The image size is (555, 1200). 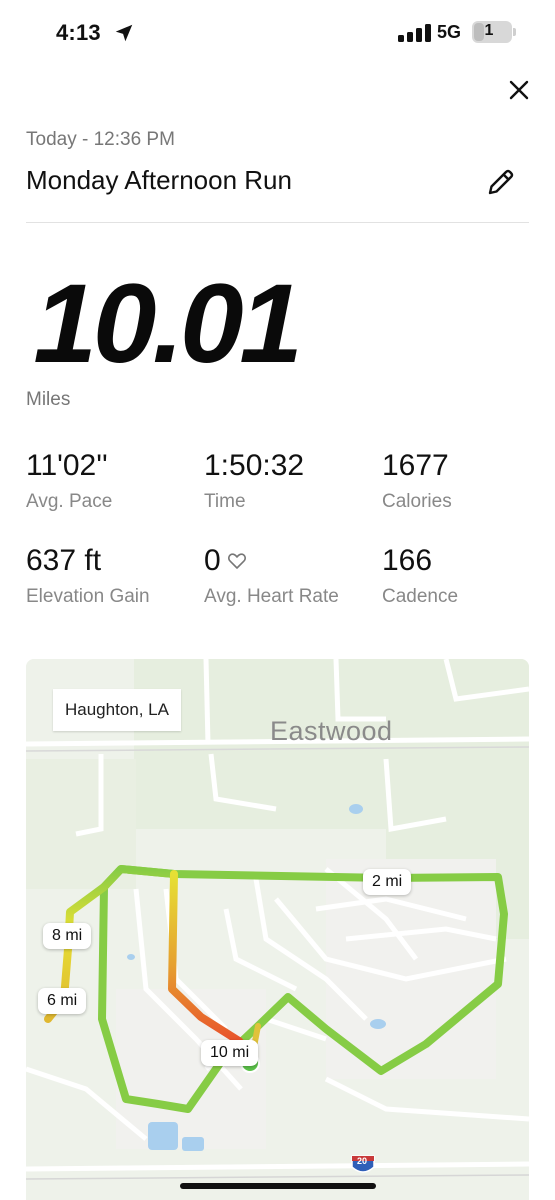 What do you see at coordinates (331, 731) in the screenshot?
I see `map-area-label: Eastwood` at bounding box center [331, 731].